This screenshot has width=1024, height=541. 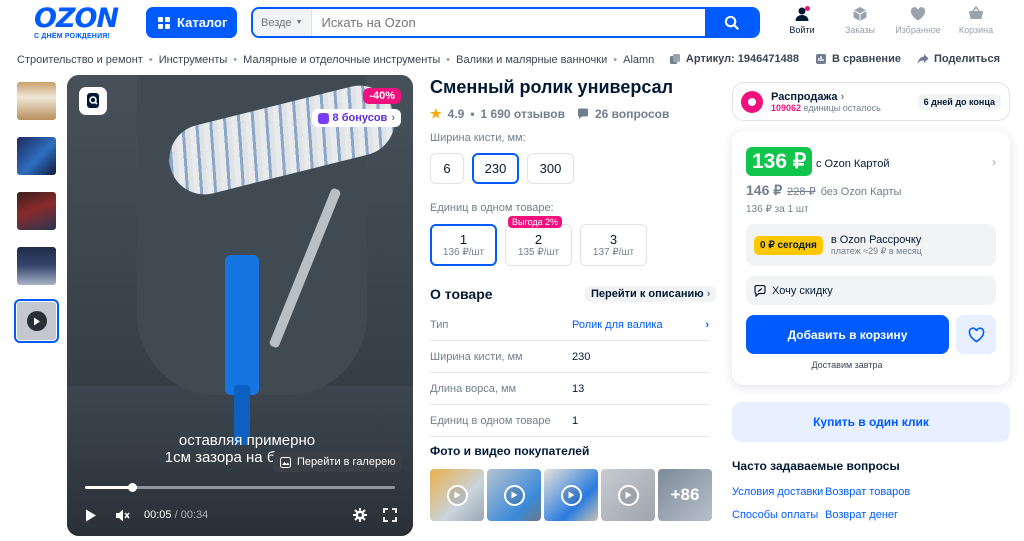 I want to click on article-number: Артикул: 1946471488, so click(x=734, y=59).